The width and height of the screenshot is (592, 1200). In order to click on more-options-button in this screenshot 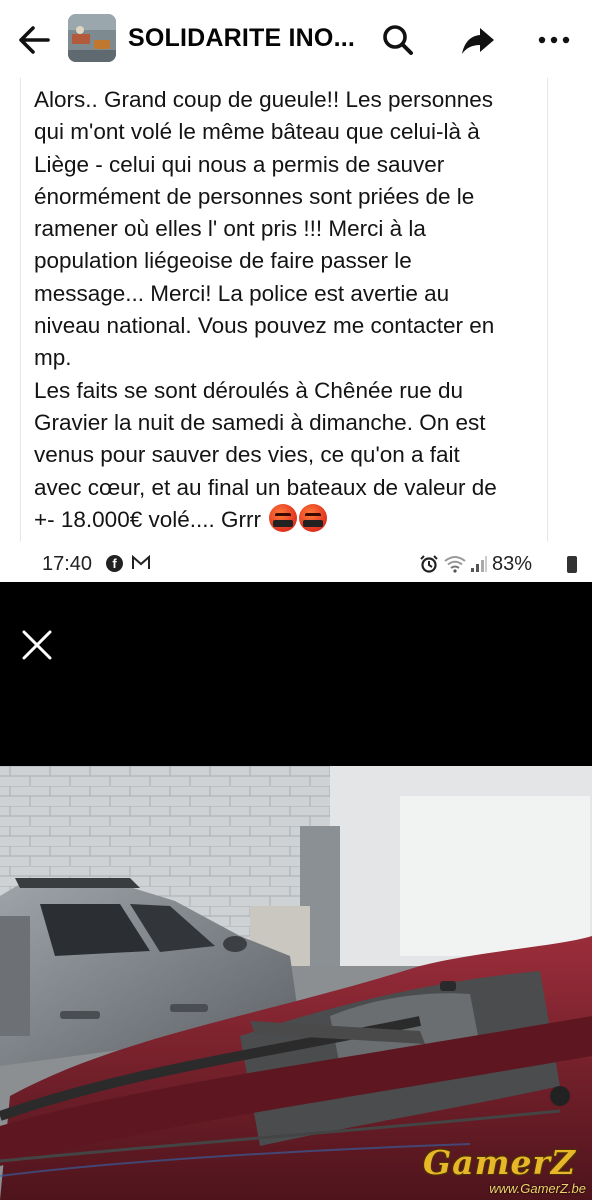, I will do `click(554, 40)`.